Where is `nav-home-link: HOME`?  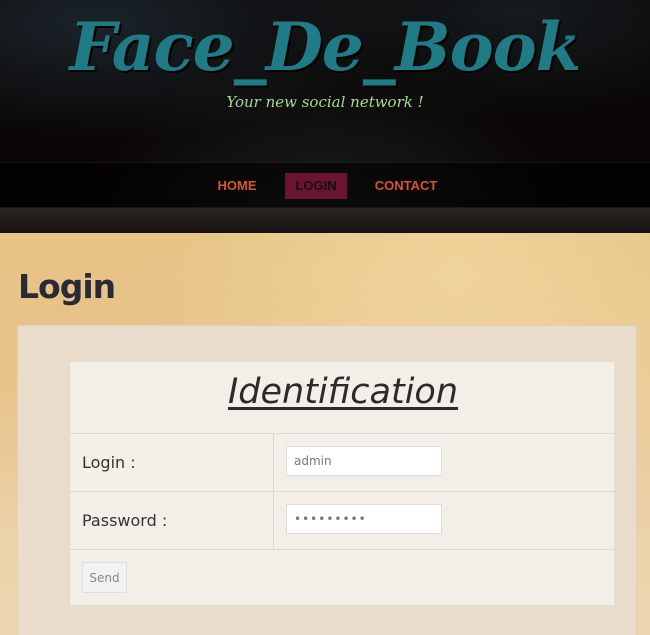 nav-home-link: HOME is located at coordinates (237, 186).